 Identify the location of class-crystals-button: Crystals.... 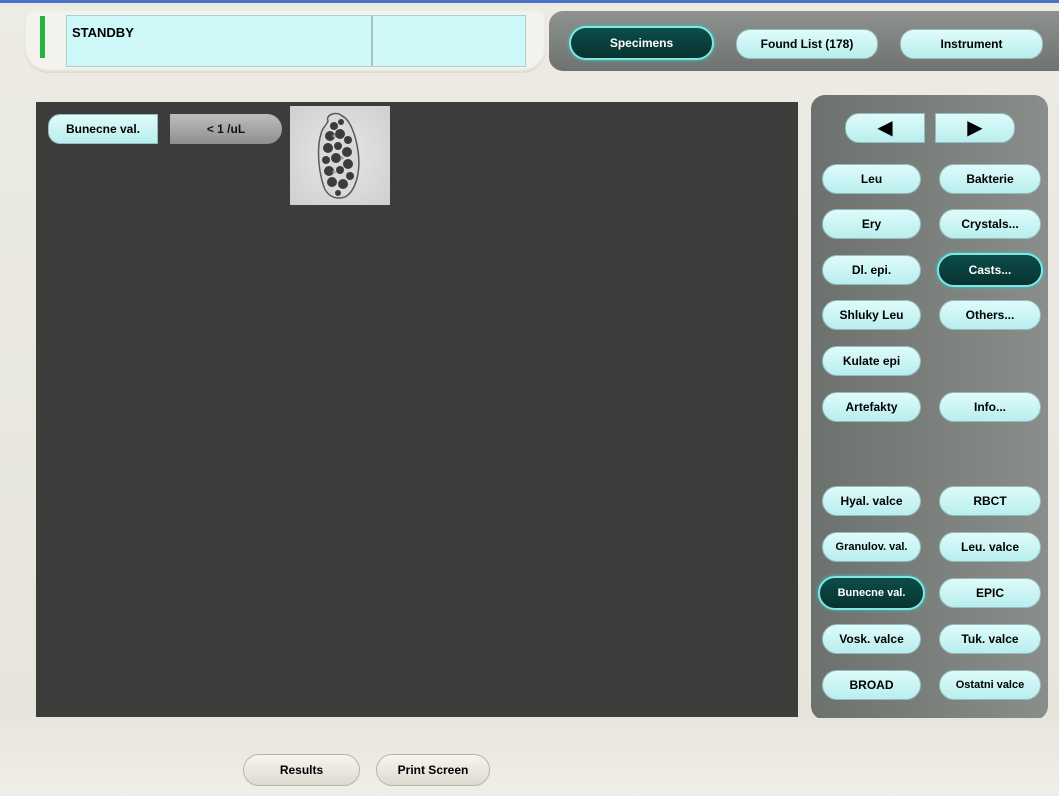
(990, 224).